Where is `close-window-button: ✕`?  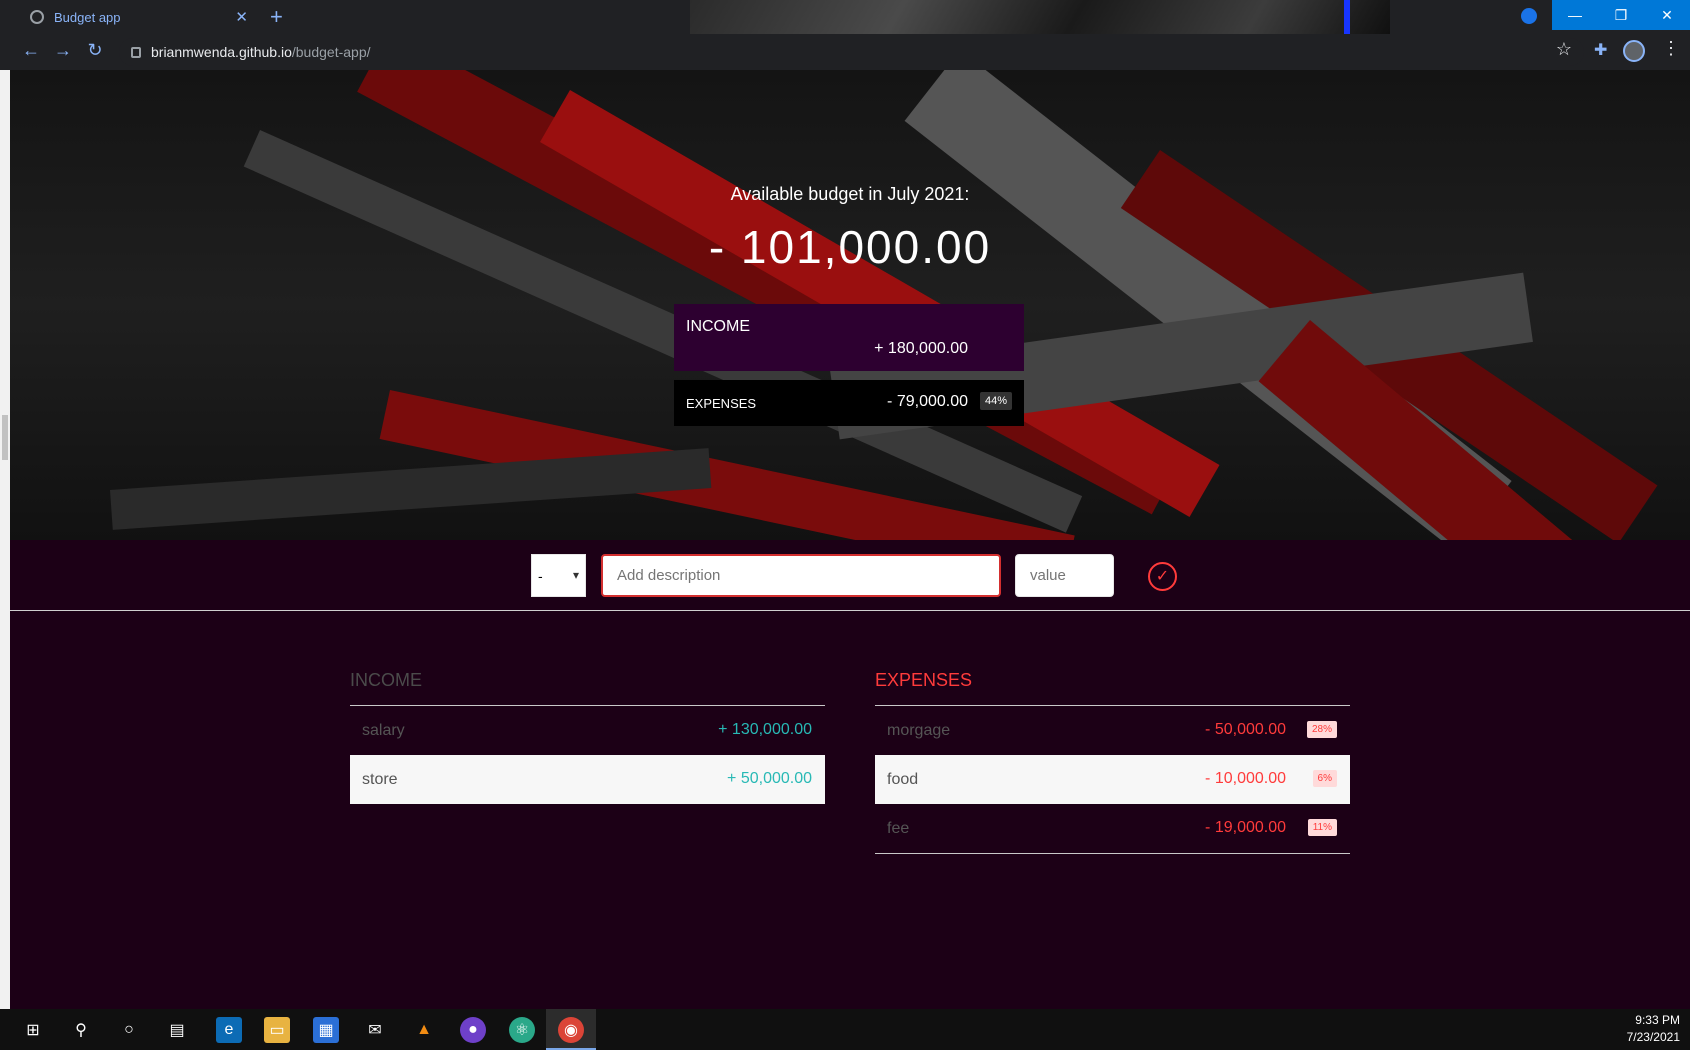 close-window-button: ✕ is located at coordinates (1667, 15).